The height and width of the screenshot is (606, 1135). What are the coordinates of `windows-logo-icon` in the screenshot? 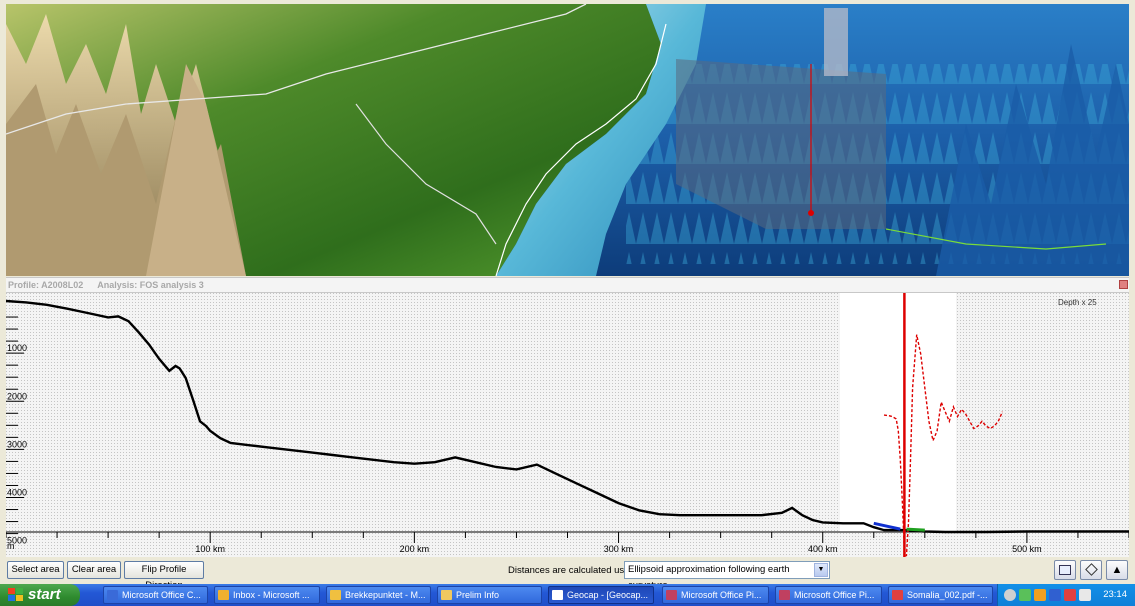 It's located at (15, 595).